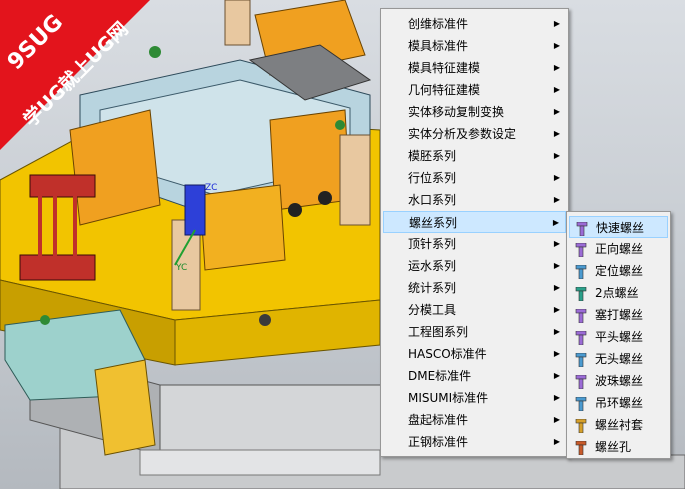 This screenshot has height=489, width=685. Describe the element at coordinates (474, 288) in the screenshot. I see `menu-item-12: 统计系列 ▶` at that location.